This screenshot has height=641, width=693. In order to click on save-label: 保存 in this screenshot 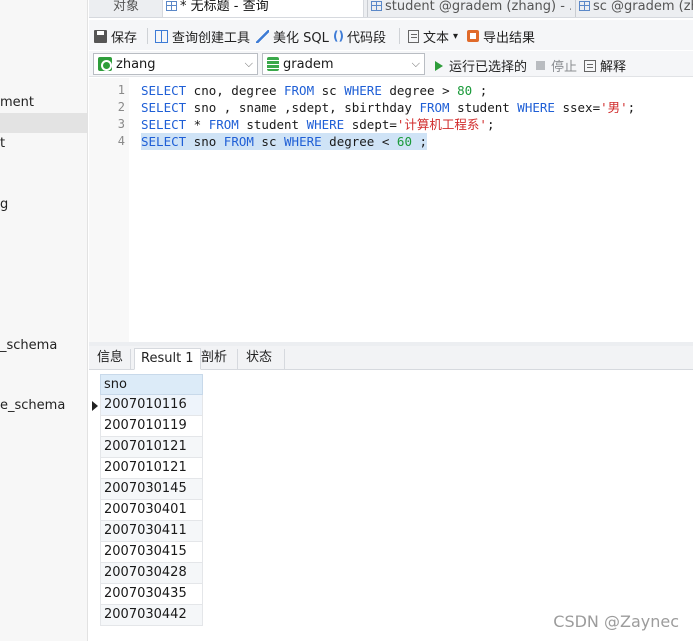, I will do `click(124, 38)`.